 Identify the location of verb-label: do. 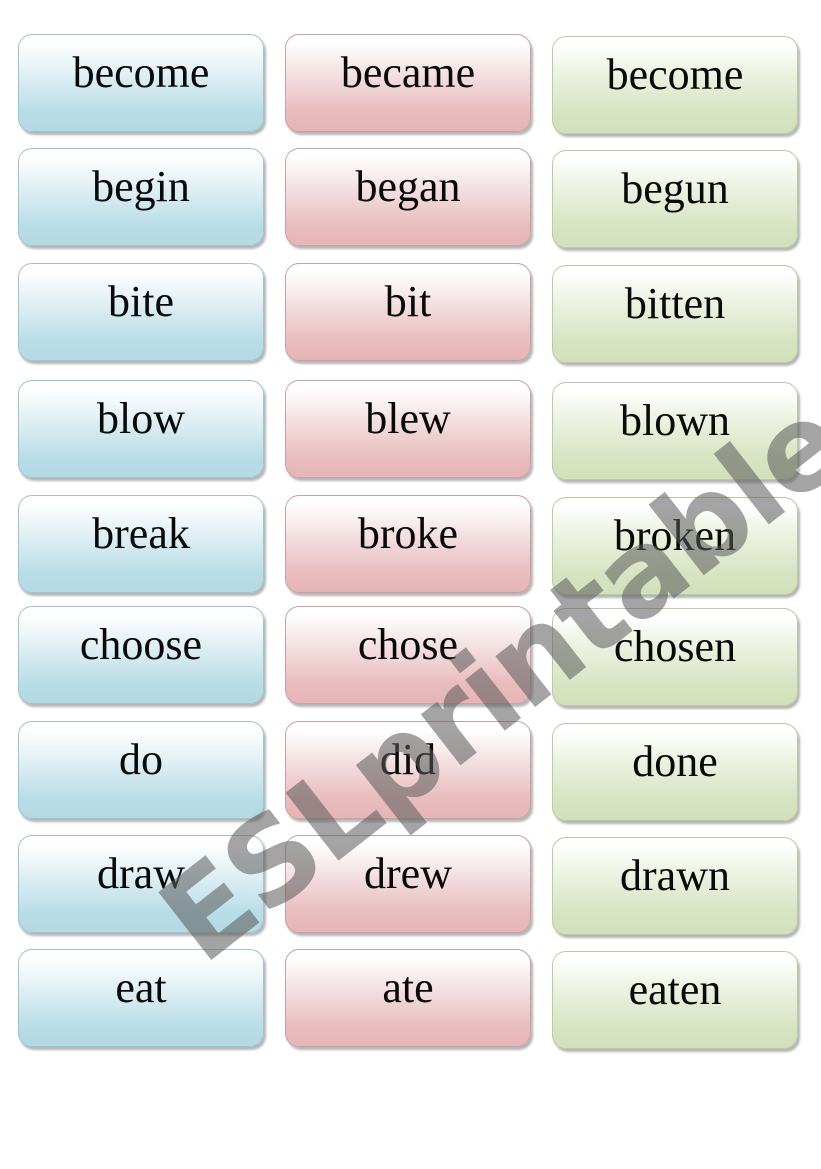
(141, 759).